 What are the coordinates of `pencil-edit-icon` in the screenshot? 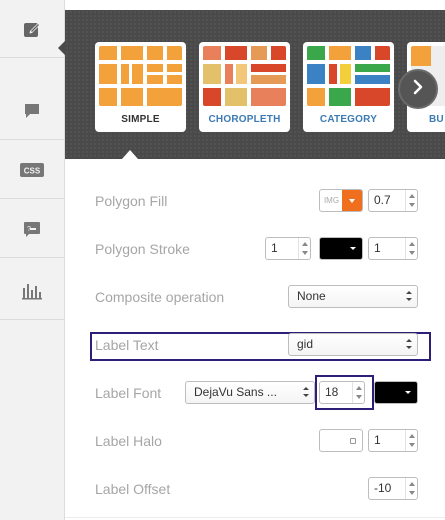 It's located at (32, 29).